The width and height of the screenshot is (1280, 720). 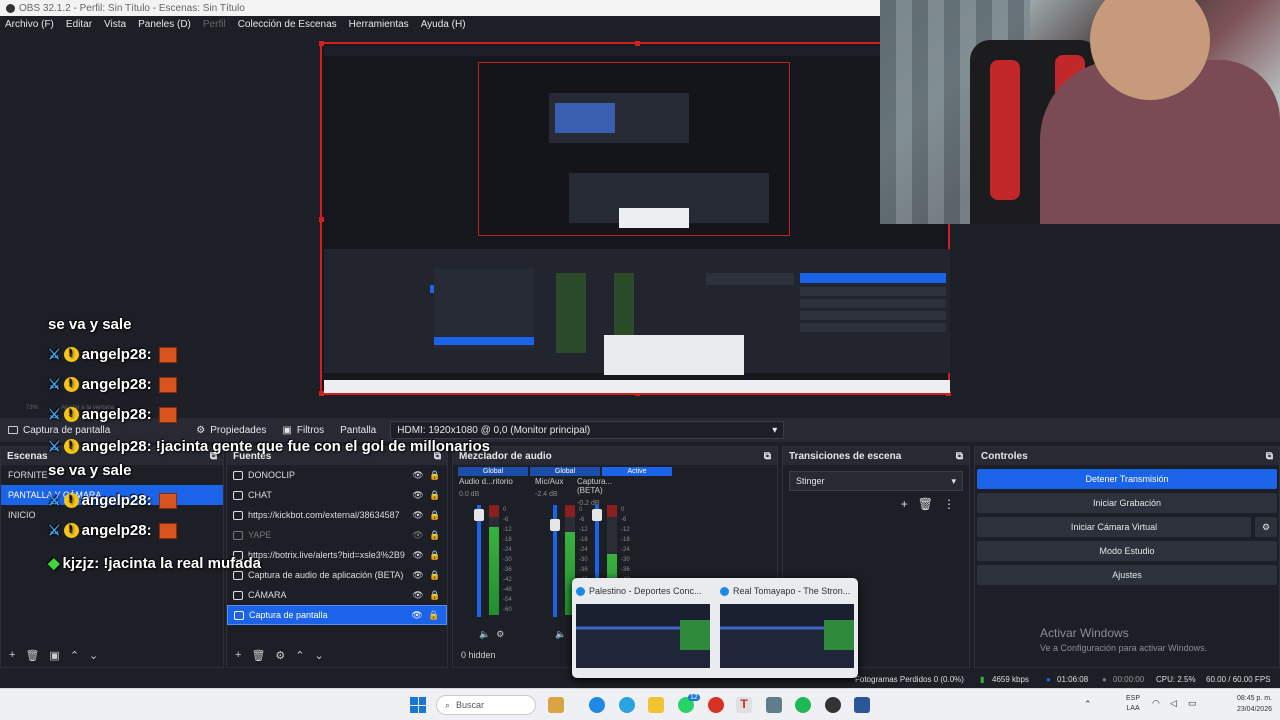 What do you see at coordinates (337, 515) in the screenshot?
I see `source-item: https://kickbot.com/external/38634587 👁 🔒` at bounding box center [337, 515].